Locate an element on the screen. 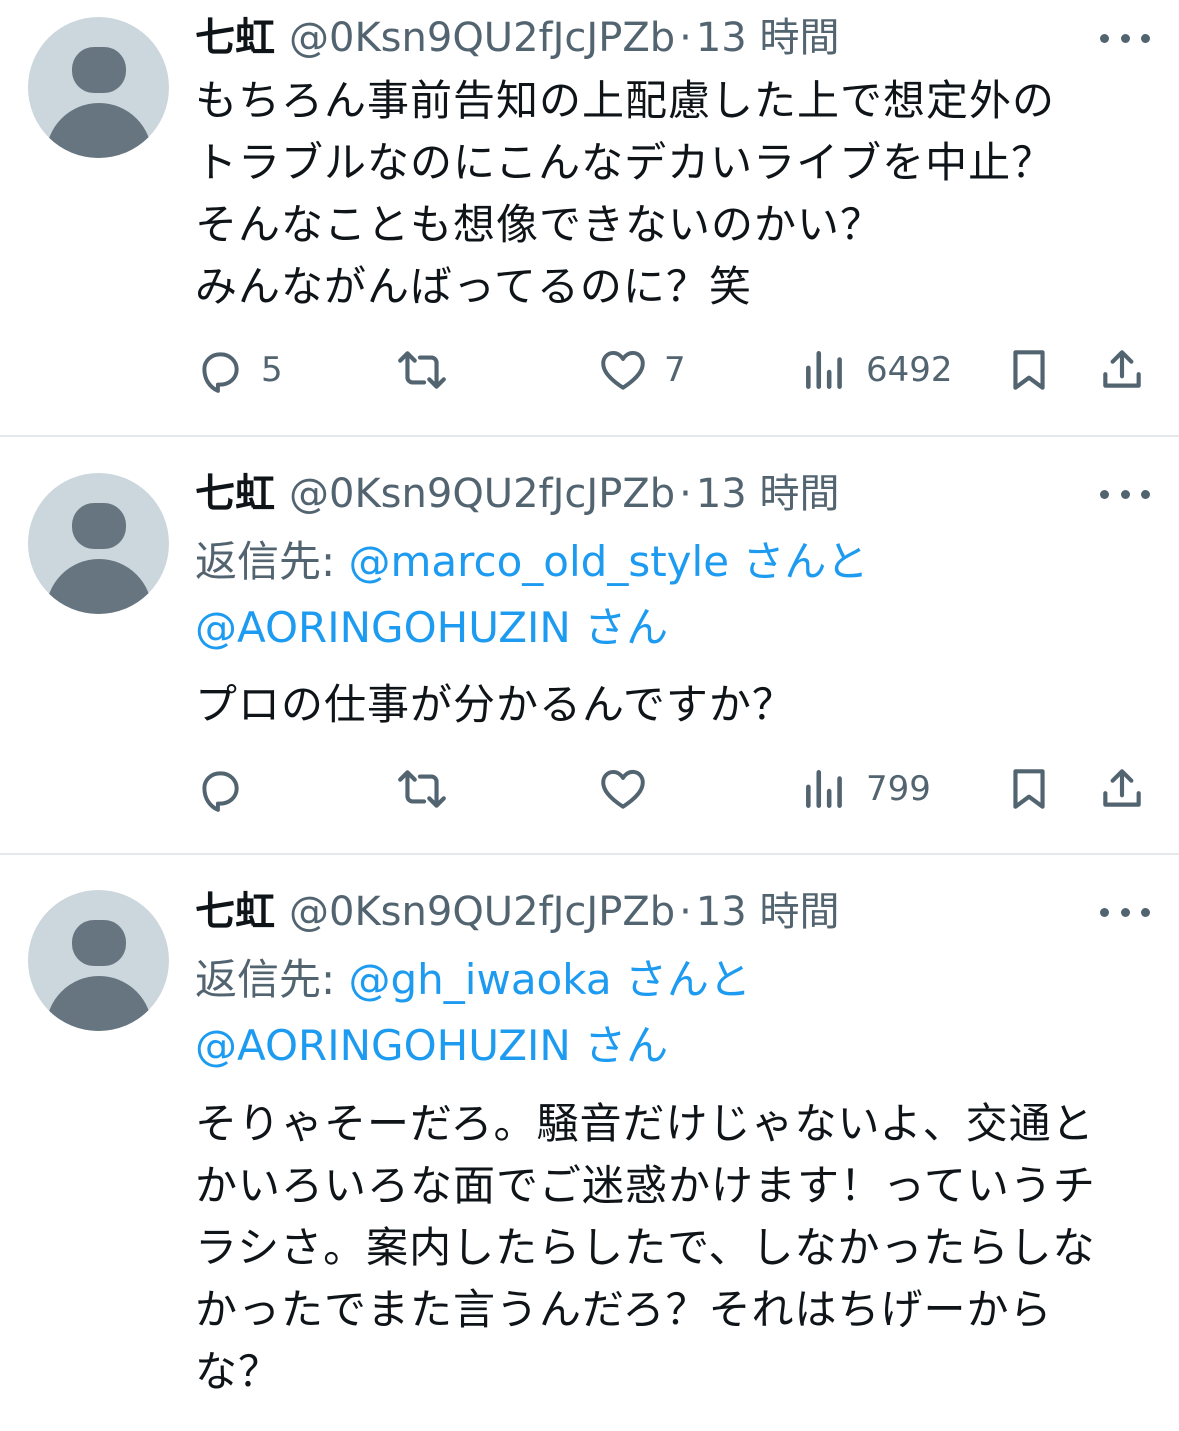  reply-button: 5 is located at coordinates (239, 370).